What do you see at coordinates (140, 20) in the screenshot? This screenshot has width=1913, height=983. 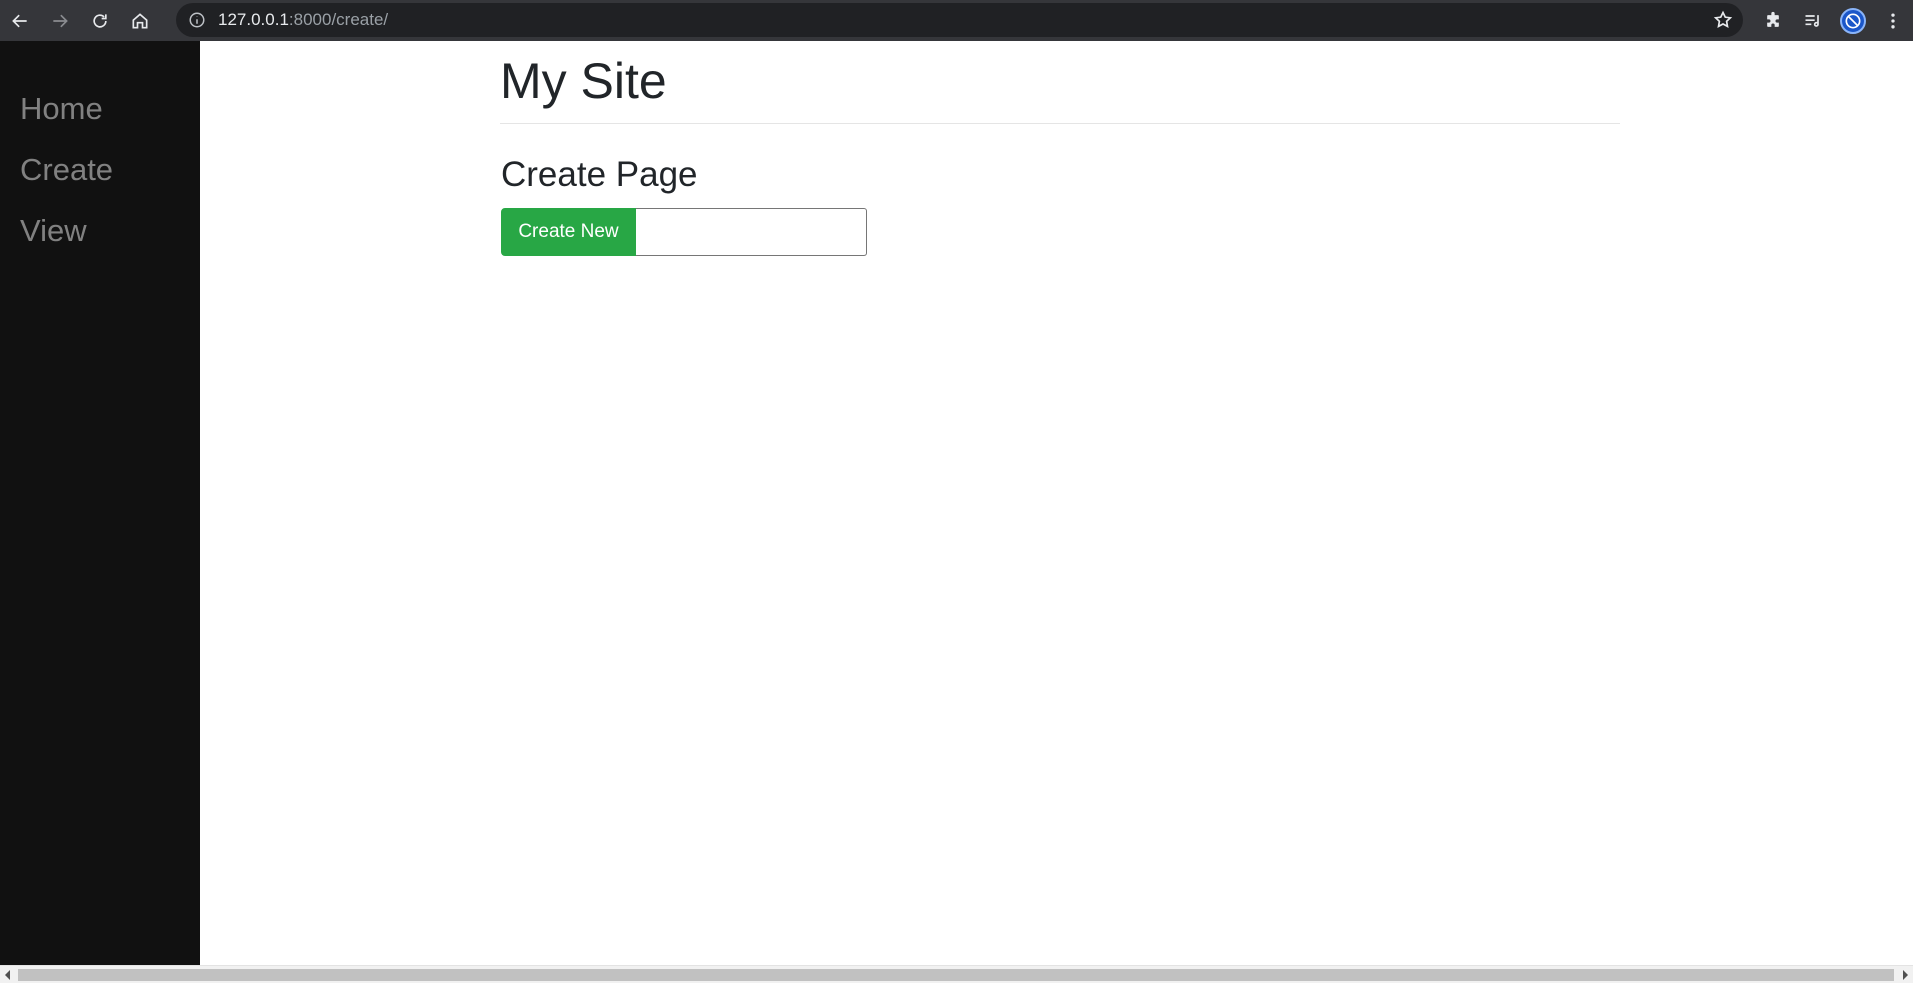 I see `home-icon` at bounding box center [140, 20].